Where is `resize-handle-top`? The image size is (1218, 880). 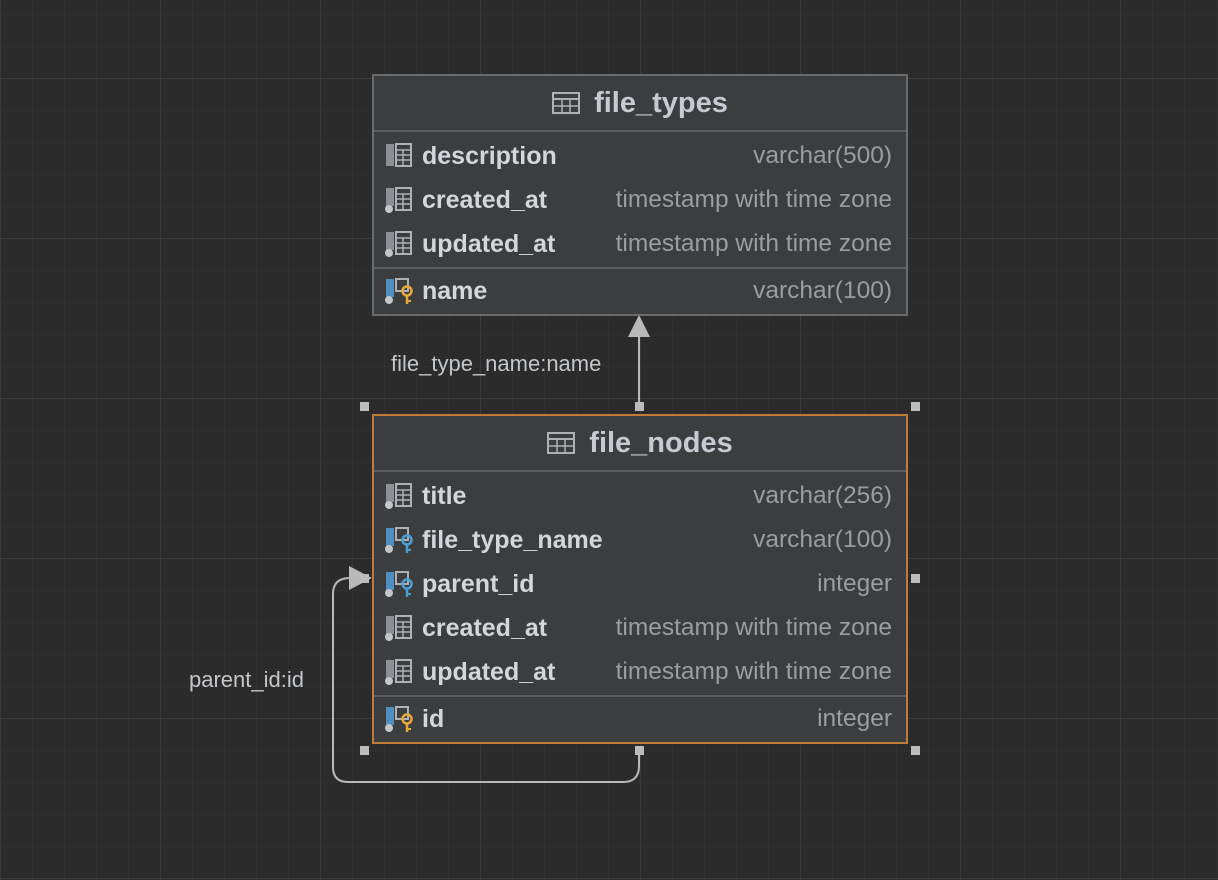 resize-handle-top is located at coordinates (639, 406).